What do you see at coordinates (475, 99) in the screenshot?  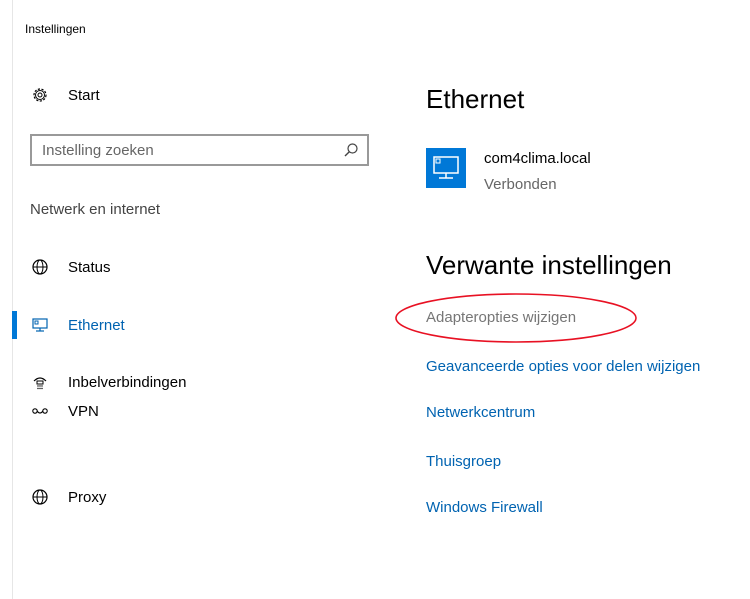 I see `page-title: Ethernet` at bounding box center [475, 99].